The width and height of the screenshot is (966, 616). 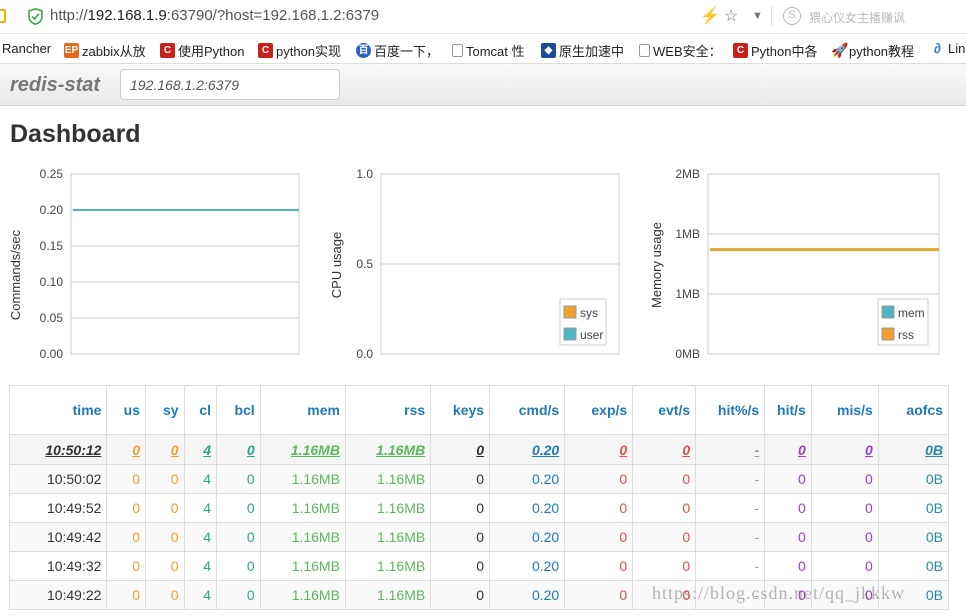 I want to click on bookmark-label: Python中各, so click(x=784, y=51).